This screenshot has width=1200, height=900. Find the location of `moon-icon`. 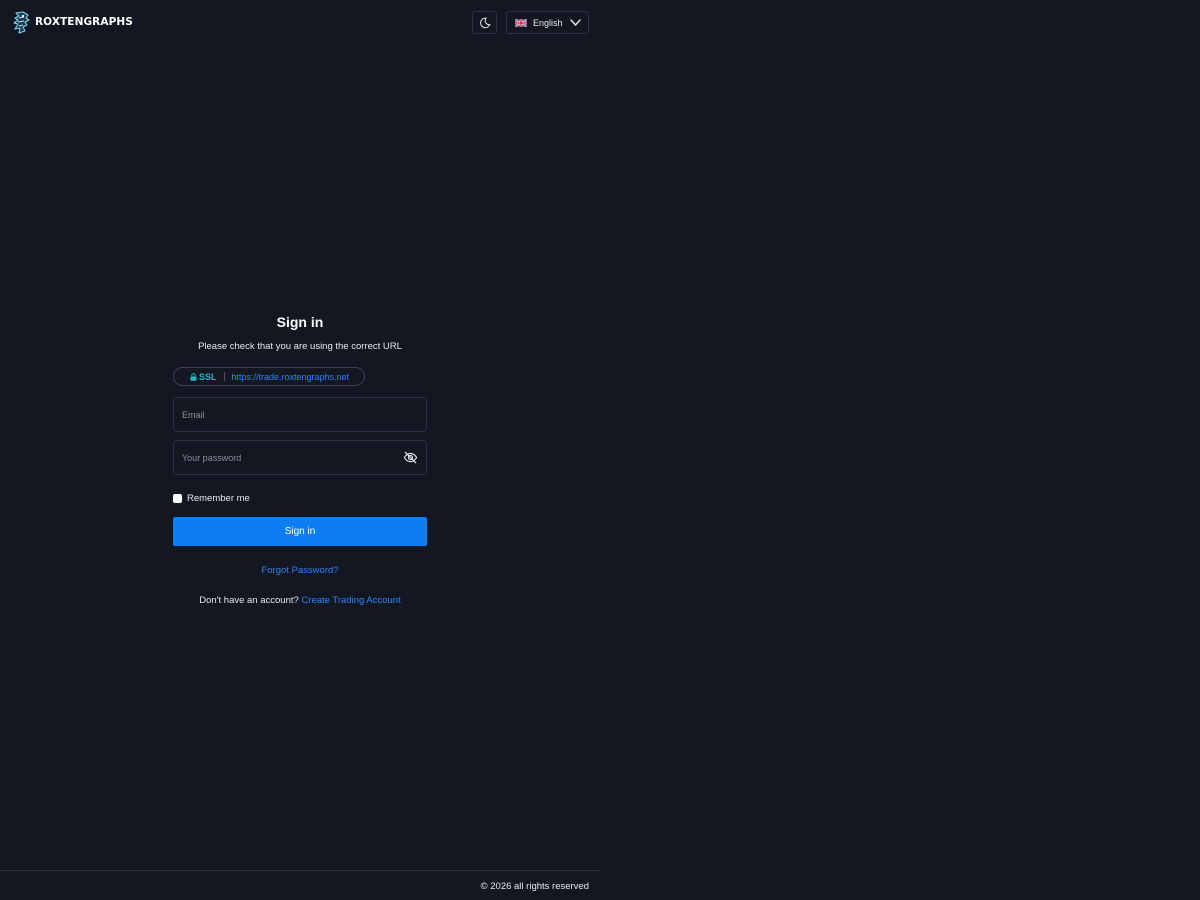

moon-icon is located at coordinates (485, 22).